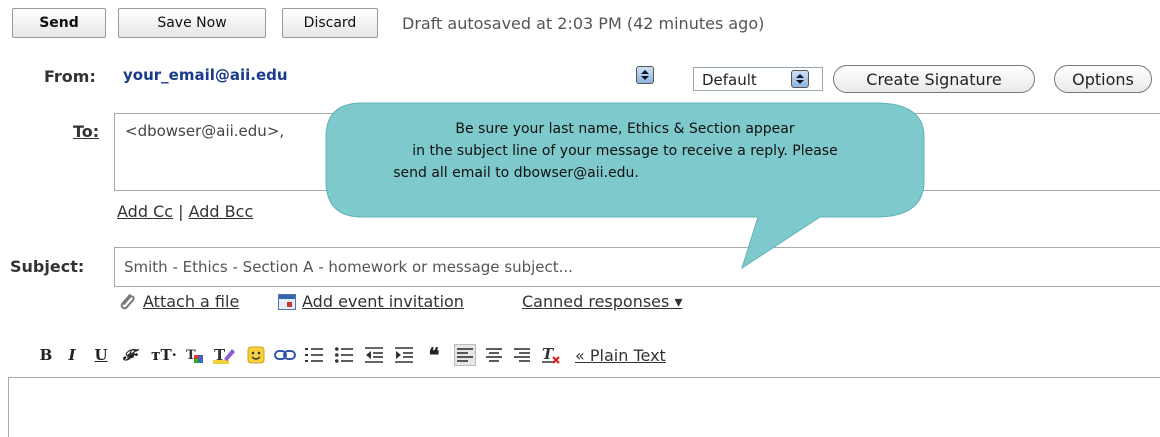 This screenshot has height=437, width=1160. I want to click on send-button: Send, so click(59, 23).